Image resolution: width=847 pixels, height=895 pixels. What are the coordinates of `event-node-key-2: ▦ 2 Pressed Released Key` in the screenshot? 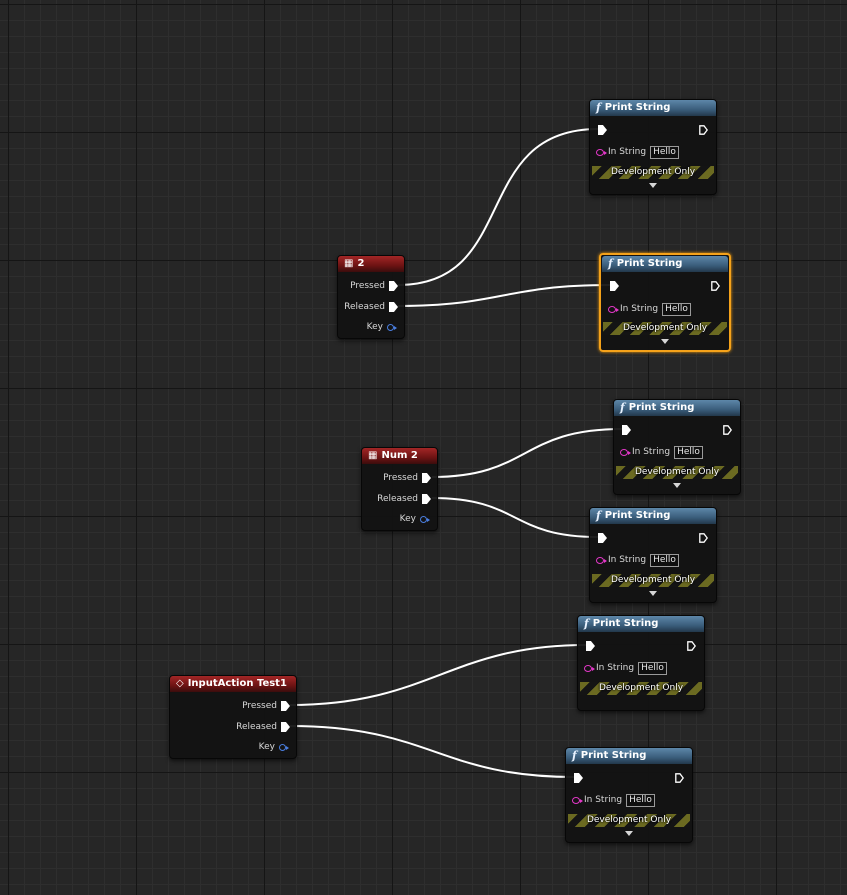 It's located at (371, 297).